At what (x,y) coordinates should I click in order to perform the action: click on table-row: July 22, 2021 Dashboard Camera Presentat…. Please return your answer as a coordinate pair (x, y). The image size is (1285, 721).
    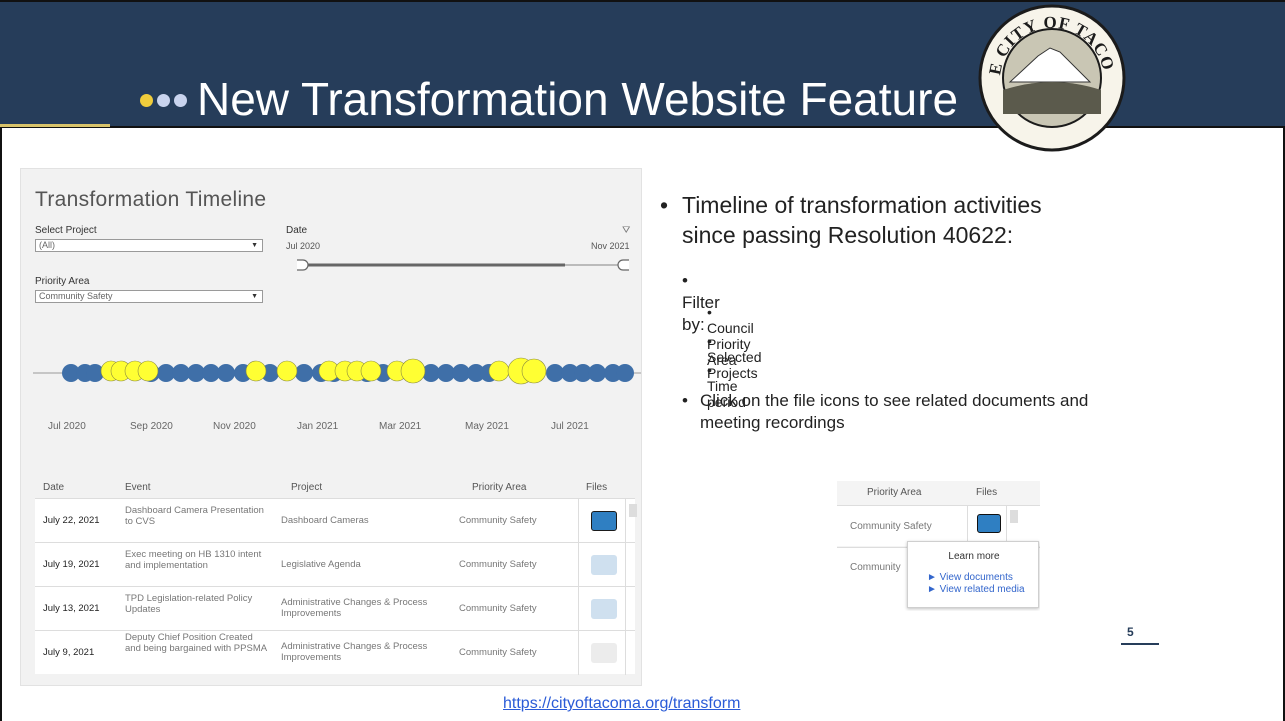
    Looking at the image, I should click on (335, 520).